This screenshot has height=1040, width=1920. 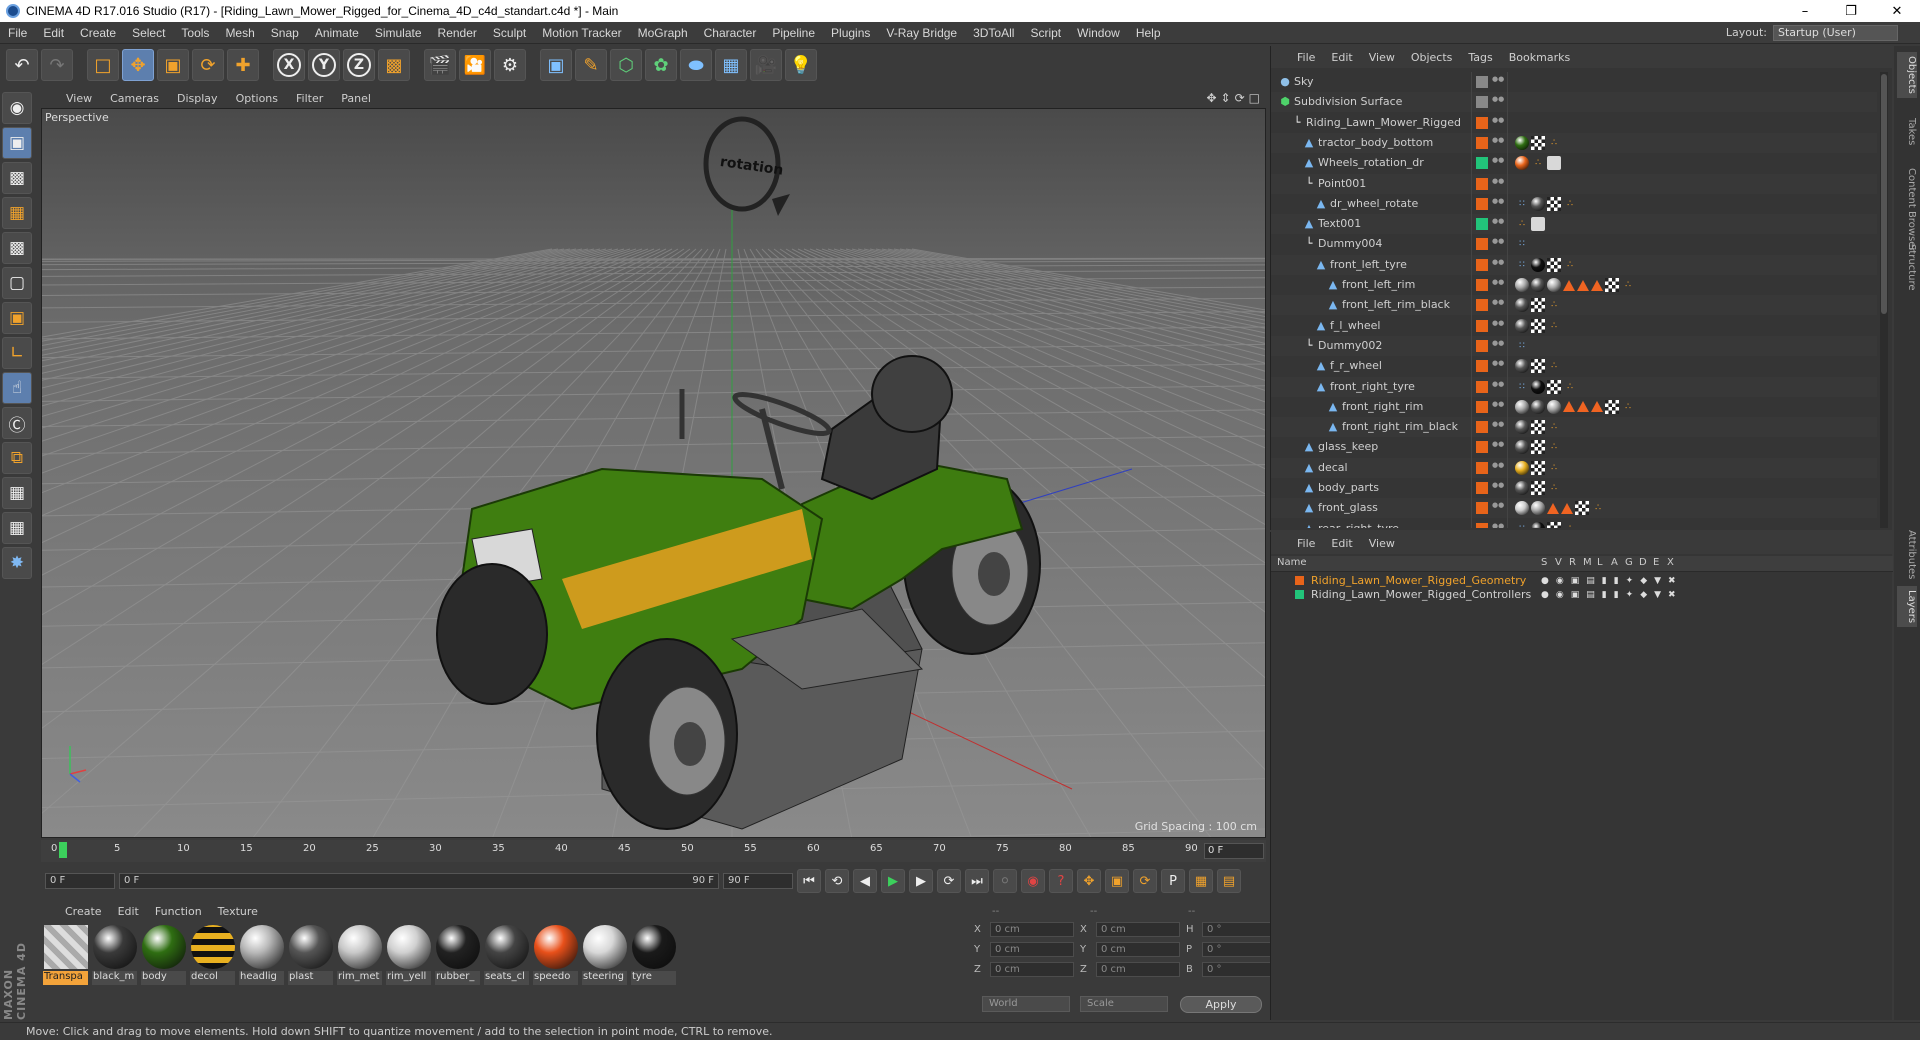 What do you see at coordinates (1361, 265) in the screenshot?
I see `object-name: ▲ front_left_tyre` at bounding box center [1361, 265].